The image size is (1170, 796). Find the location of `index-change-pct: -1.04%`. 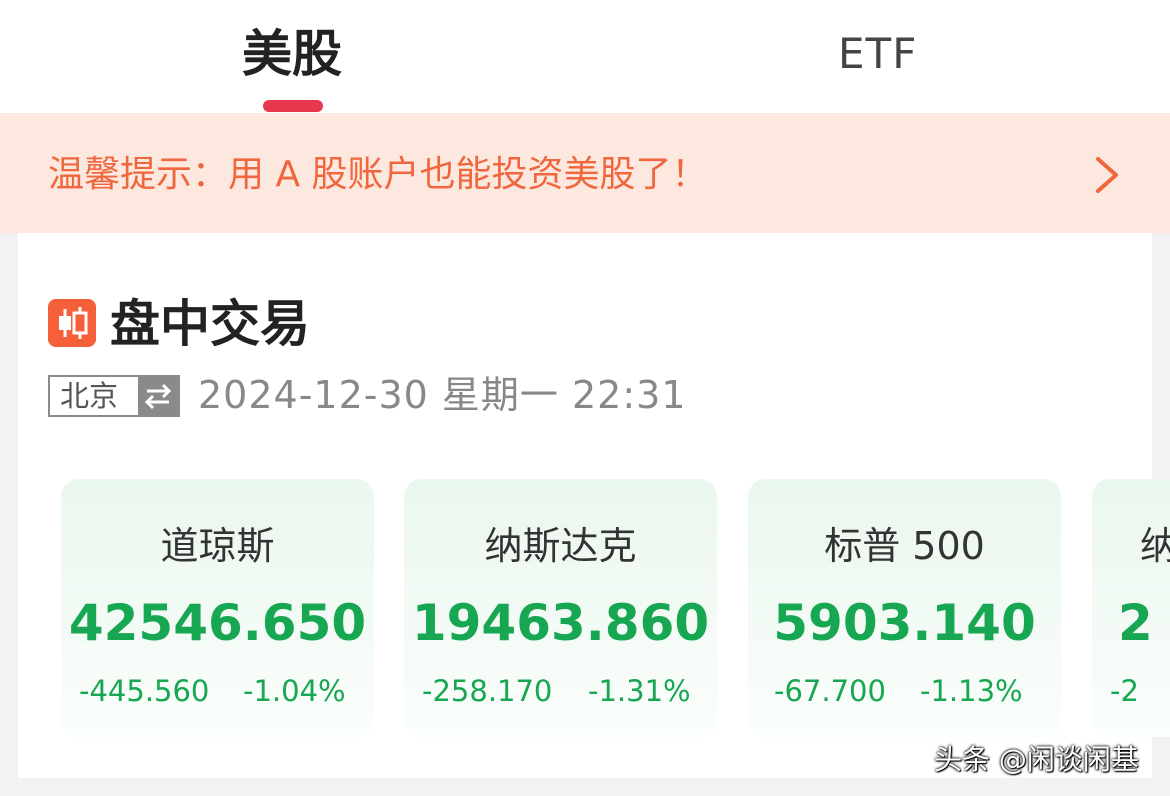

index-change-pct: -1.04% is located at coordinates (294, 691).